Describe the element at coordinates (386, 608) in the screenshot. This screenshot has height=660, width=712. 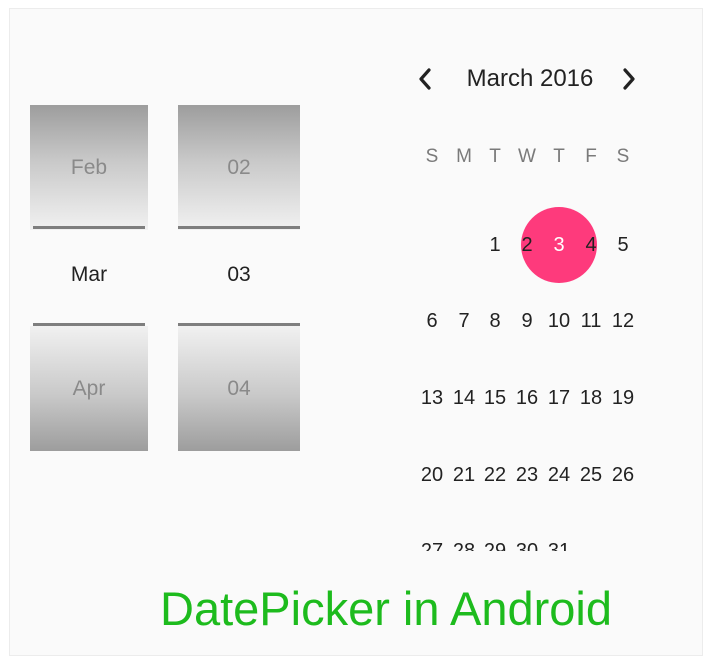
I see `caption: DatePicker in Android` at that location.